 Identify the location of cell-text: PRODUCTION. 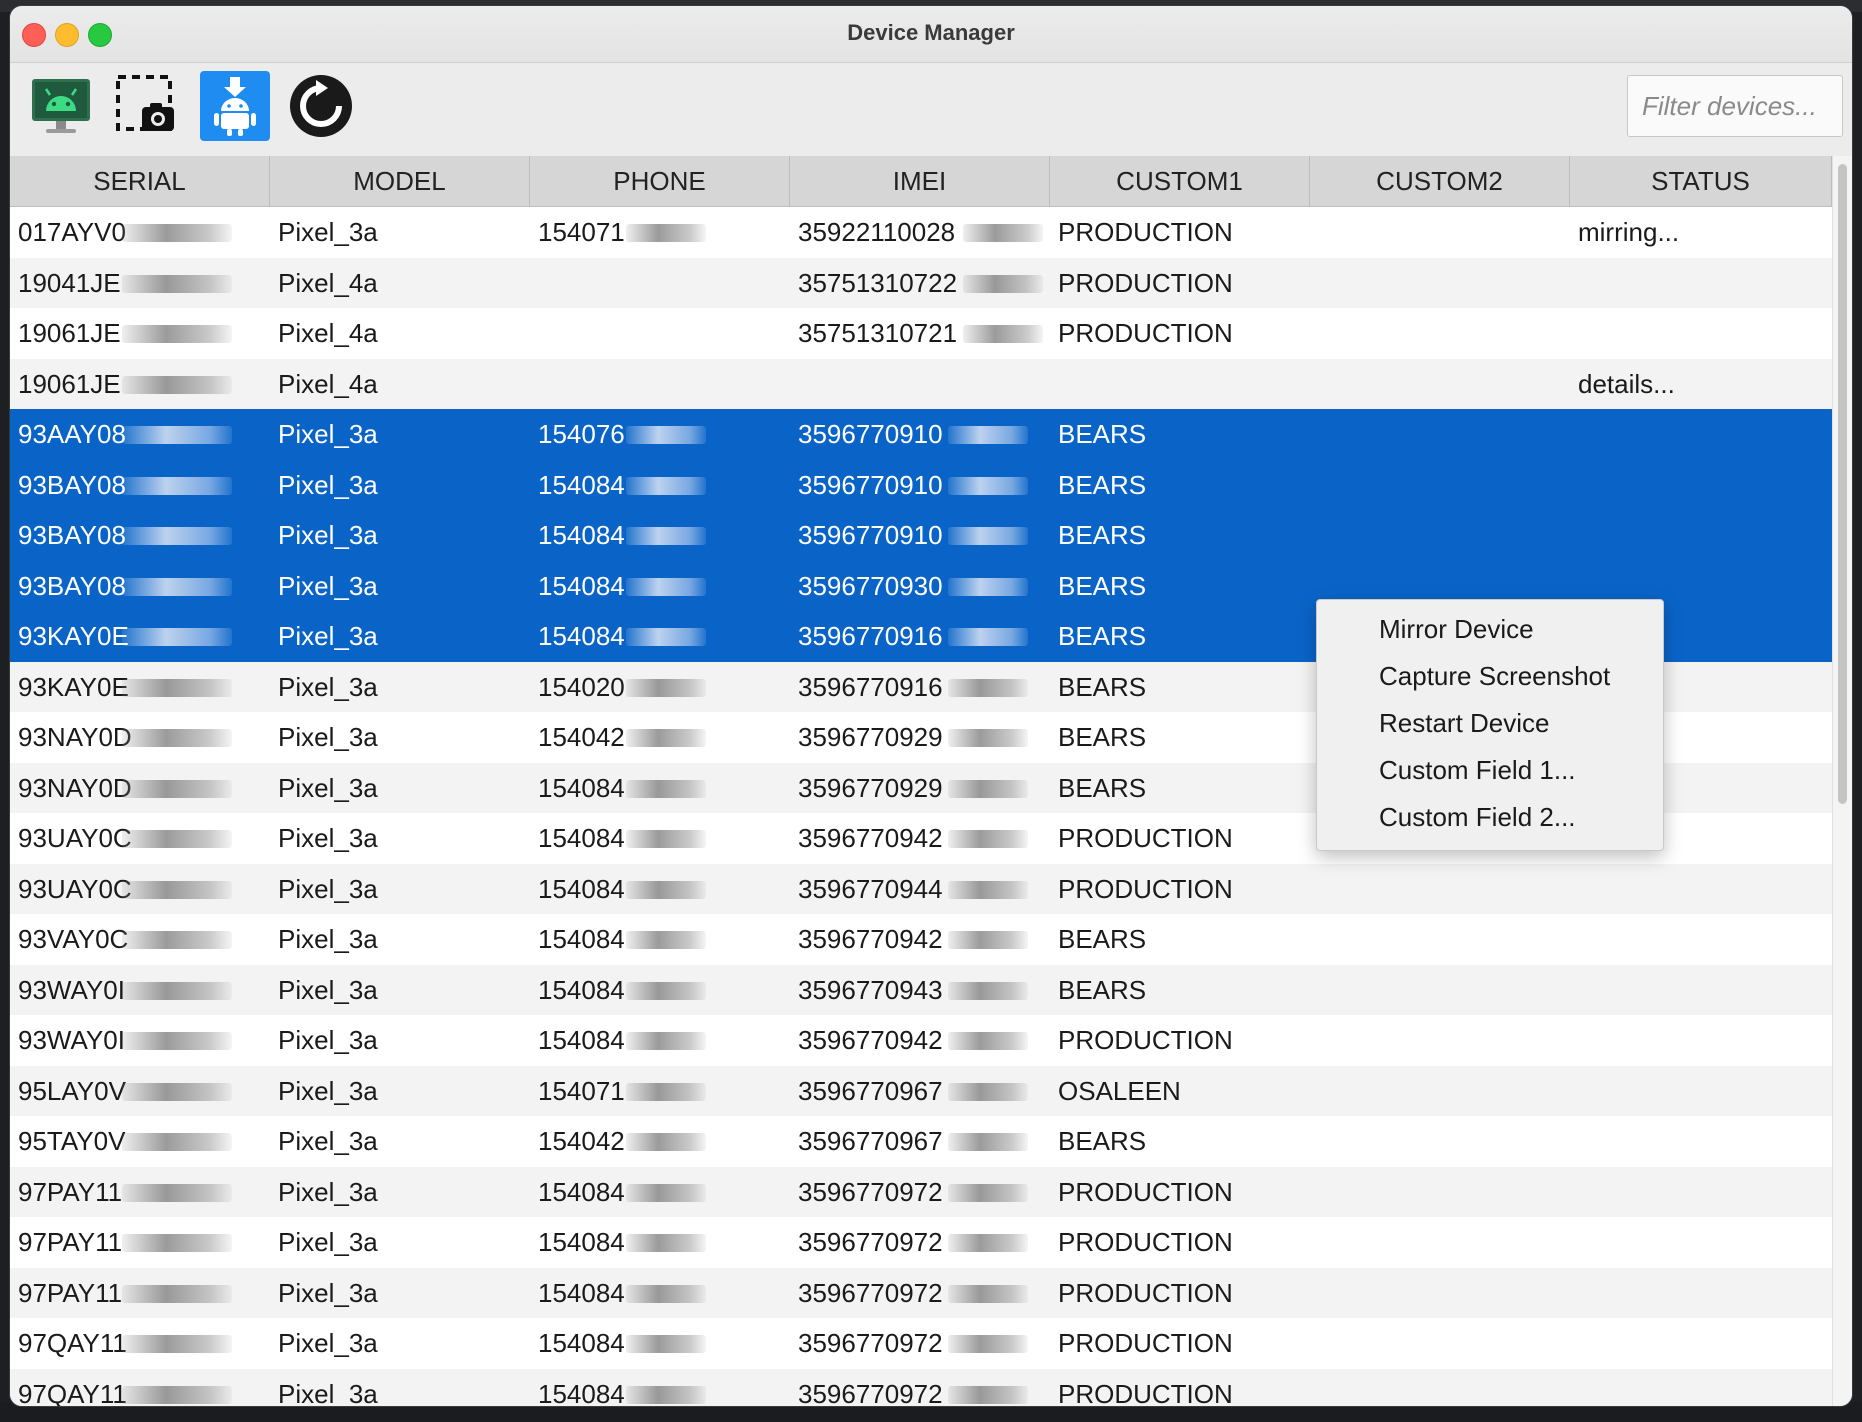
(1145, 232).